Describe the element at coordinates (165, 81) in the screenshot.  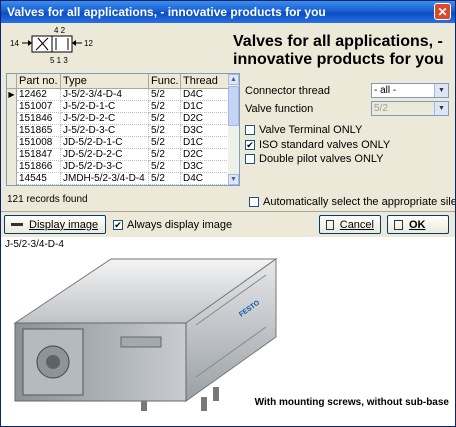
I see `column-header-func: Func.` at that location.